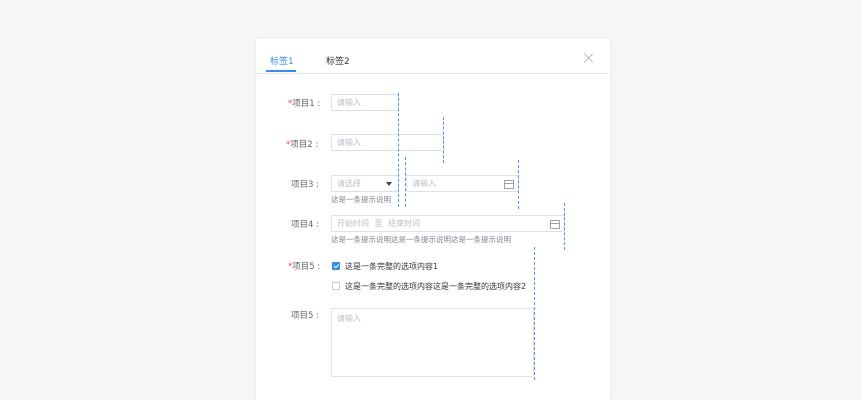 This screenshot has width=861, height=400. I want to click on date-range-input: 开始时间 至 结束时间, so click(448, 223).